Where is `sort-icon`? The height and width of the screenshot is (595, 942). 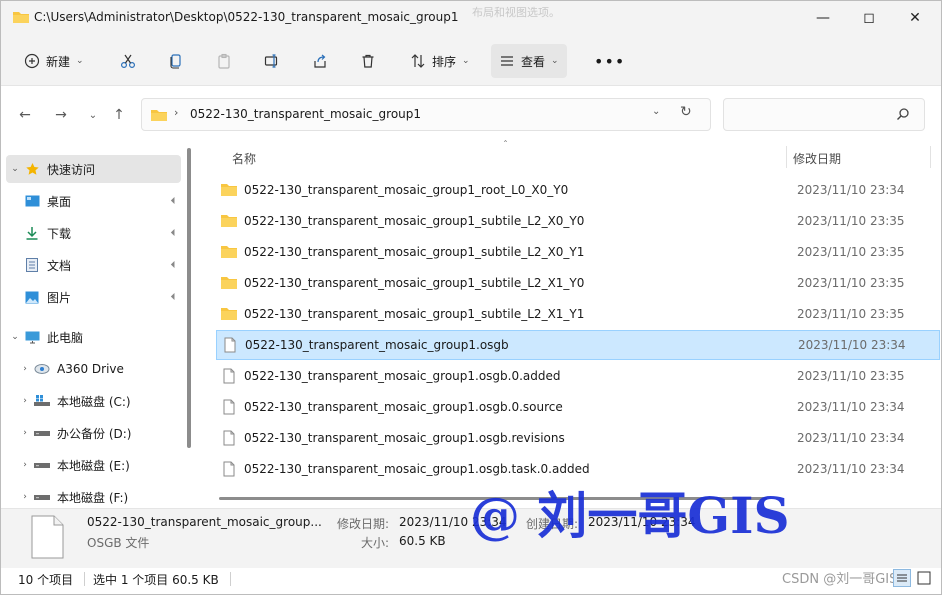 sort-icon is located at coordinates (418, 61).